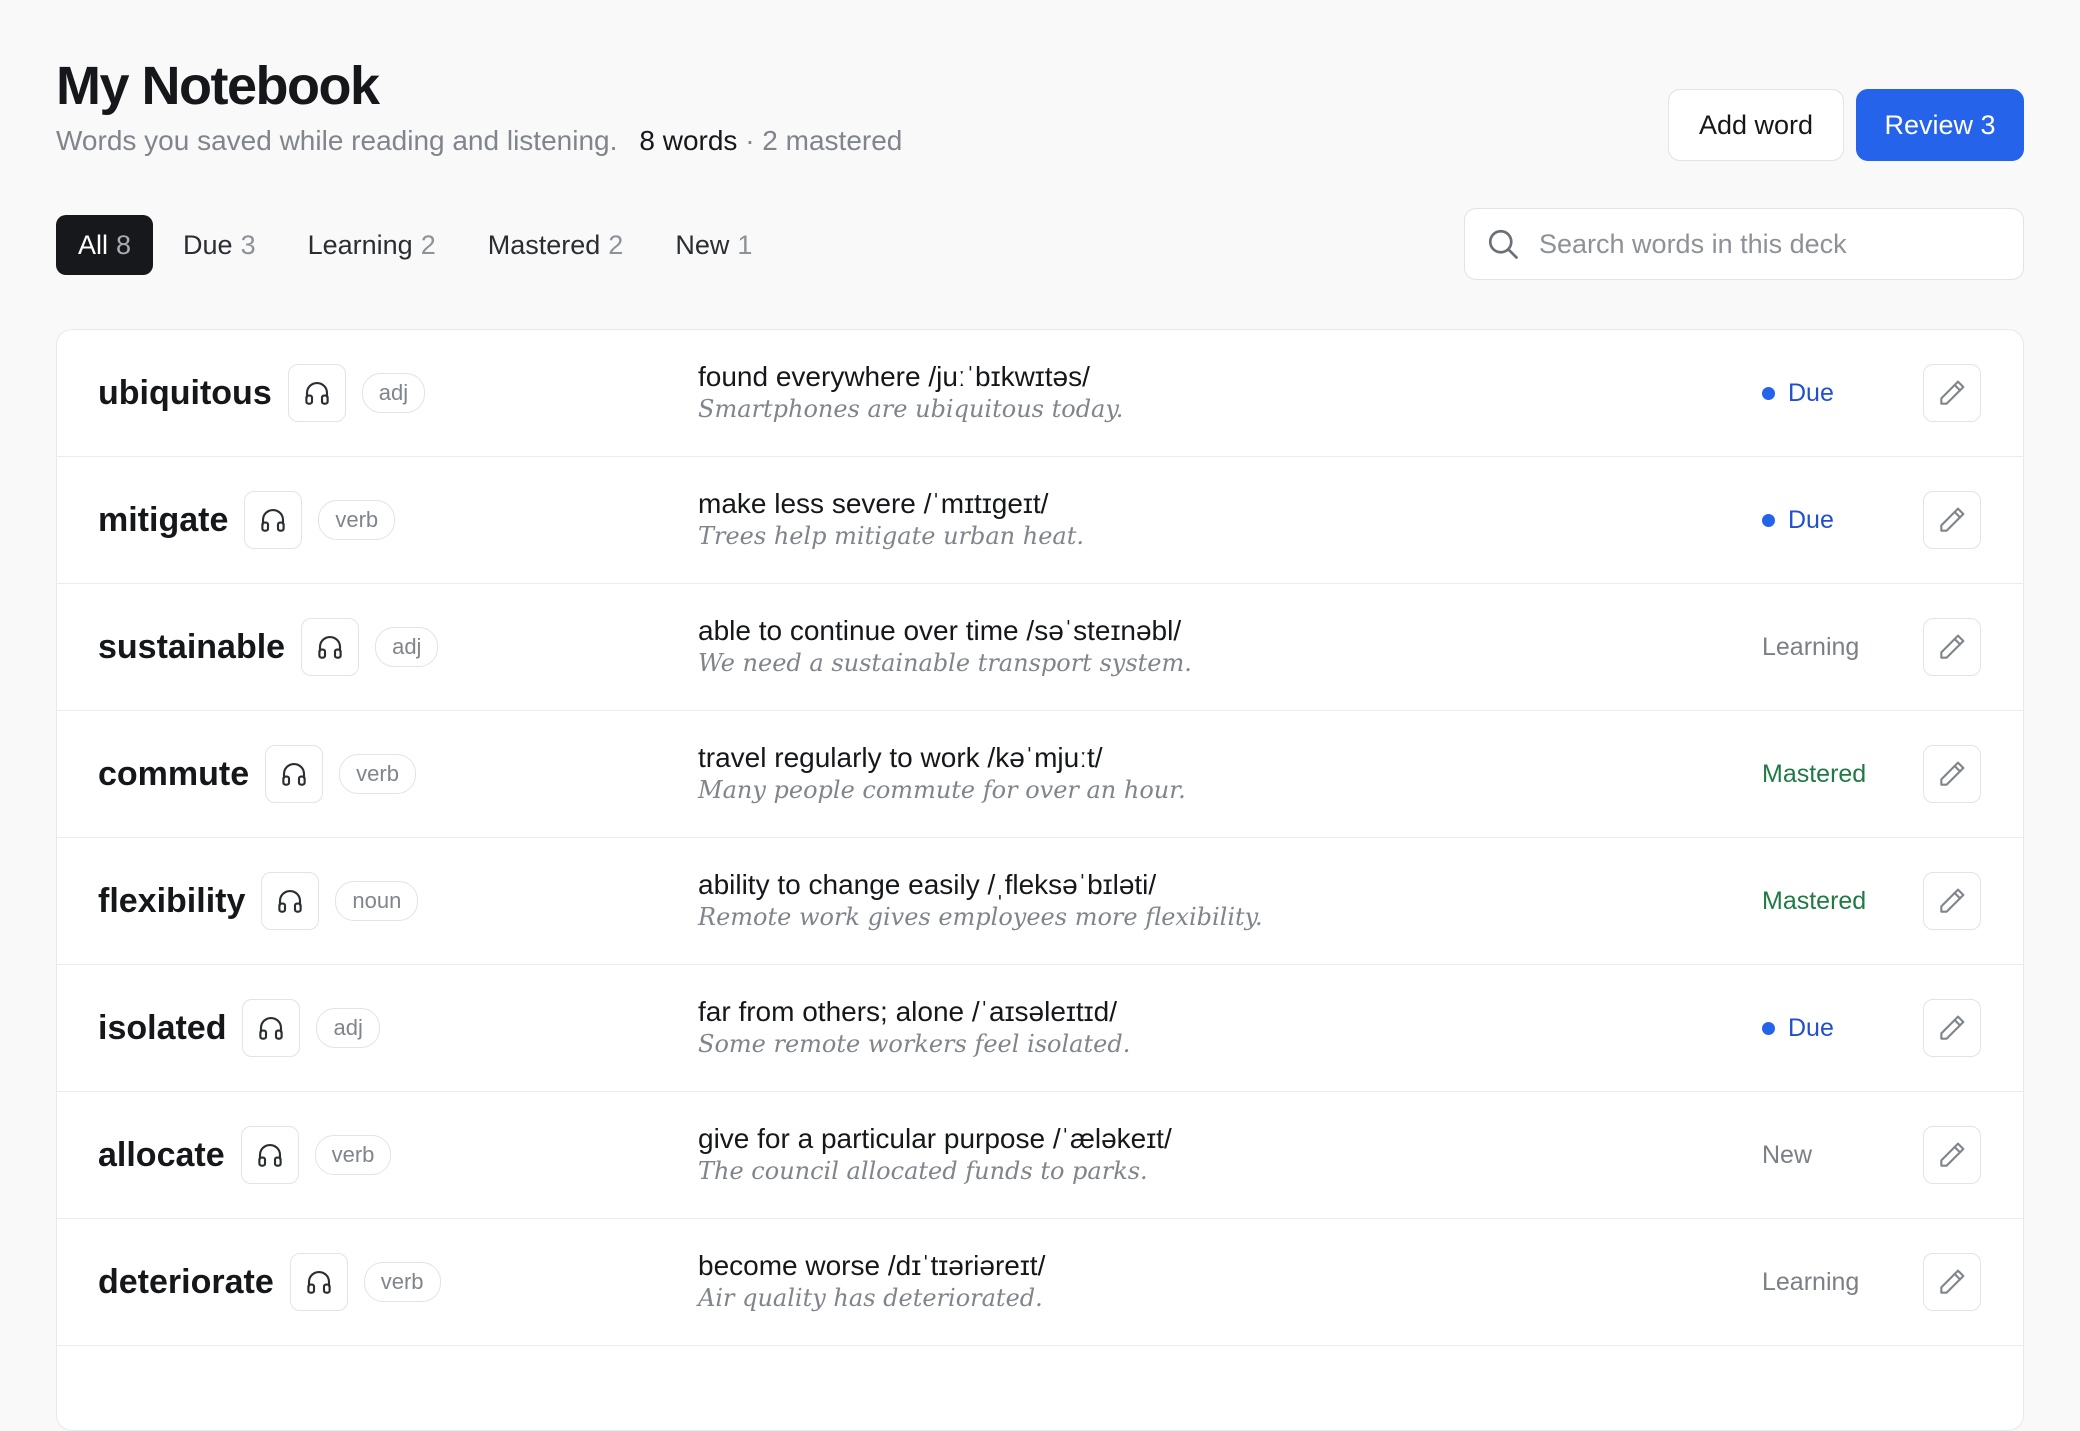 The image size is (2080, 1431). What do you see at coordinates (1756, 125) in the screenshot?
I see `add-word-button: Add word` at bounding box center [1756, 125].